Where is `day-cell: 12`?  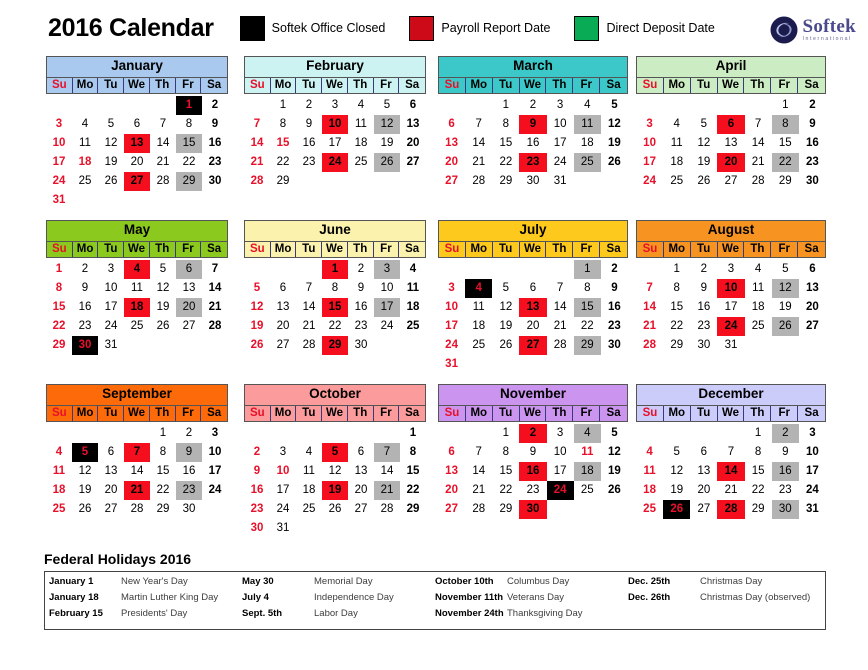
day-cell: 12 is located at coordinates (505, 307).